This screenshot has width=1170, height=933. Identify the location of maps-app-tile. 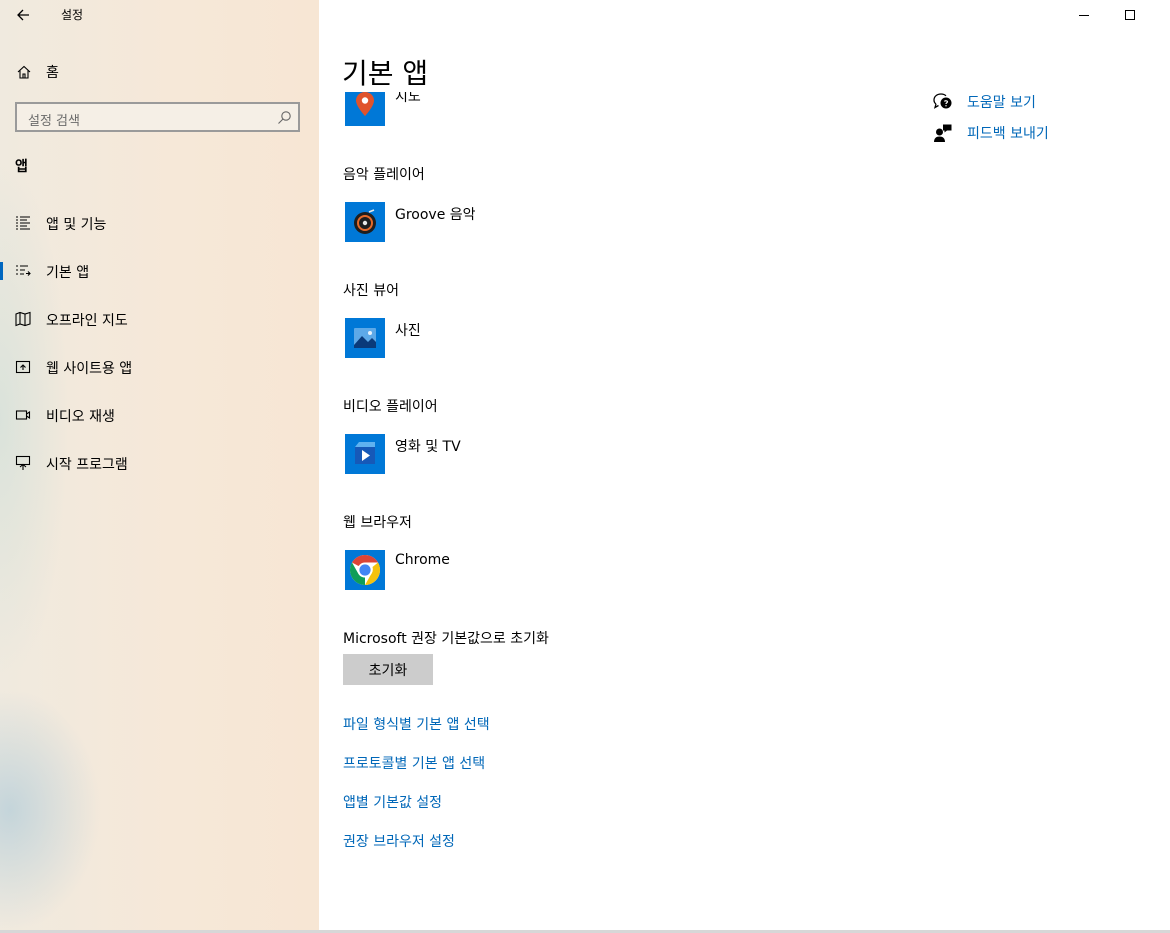
(365, 109).